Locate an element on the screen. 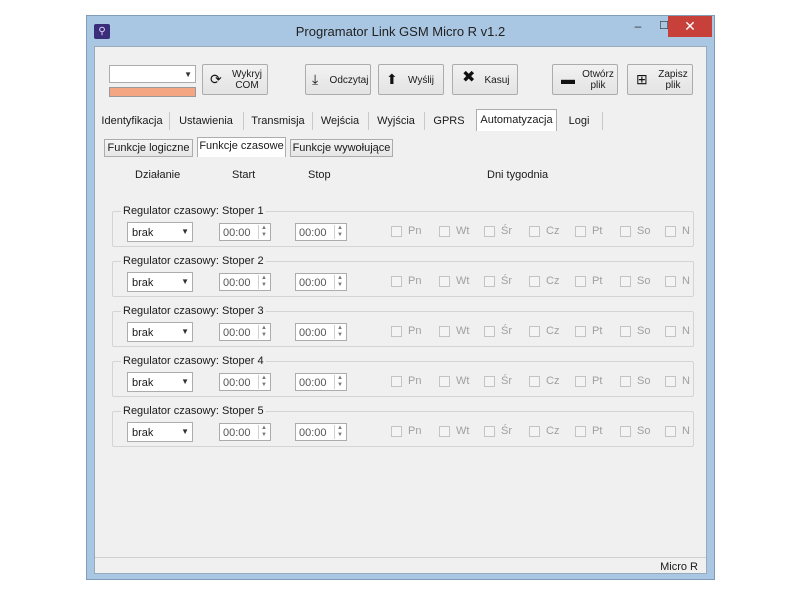 The height and width of the screenshot is (600, 800). detect-com-button: ⟳ Wykryj COM is located at coordinates (235, 79).